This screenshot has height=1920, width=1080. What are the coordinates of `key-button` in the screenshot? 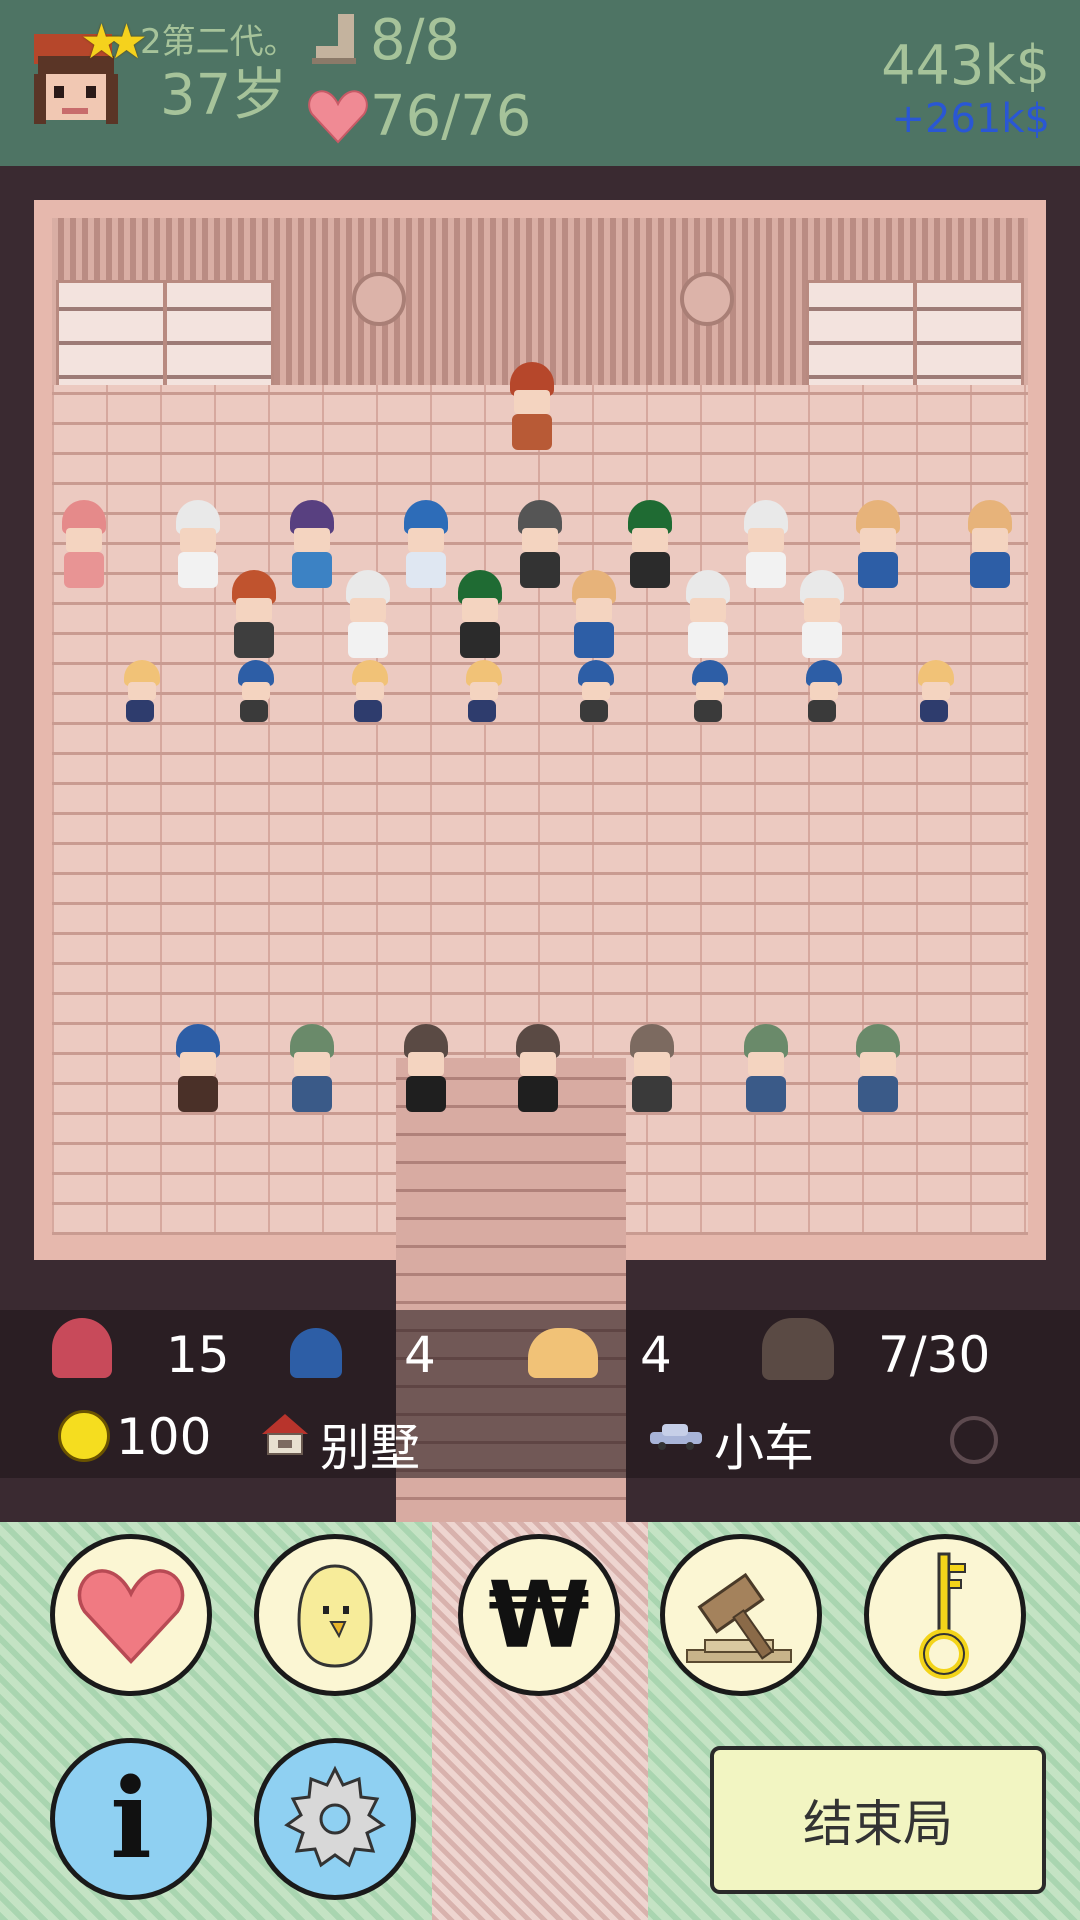 It's located at (945, 1615).